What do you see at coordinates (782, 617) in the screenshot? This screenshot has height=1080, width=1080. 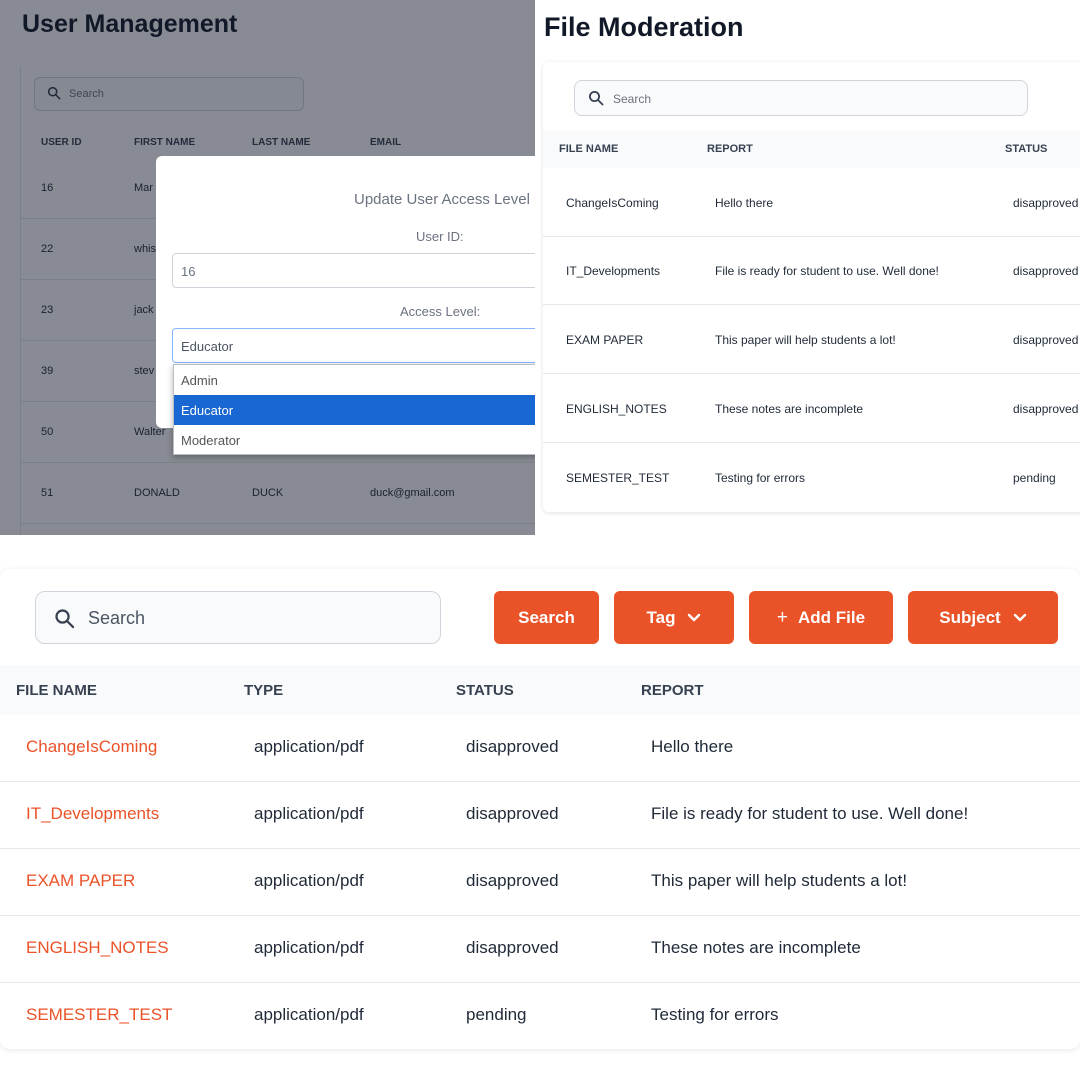 I see `plus-icon: +` at bounding box center [782, 617].